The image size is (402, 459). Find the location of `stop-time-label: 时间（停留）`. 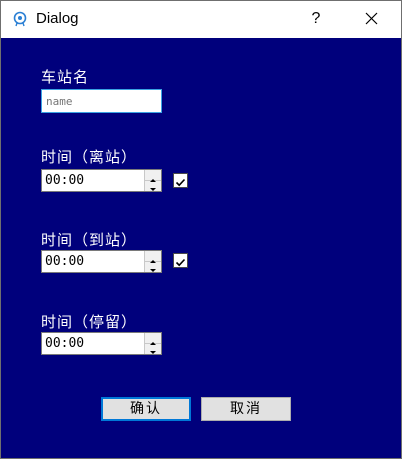

stop-time-label: 时间（停留） is located at coordinates (89, 322).